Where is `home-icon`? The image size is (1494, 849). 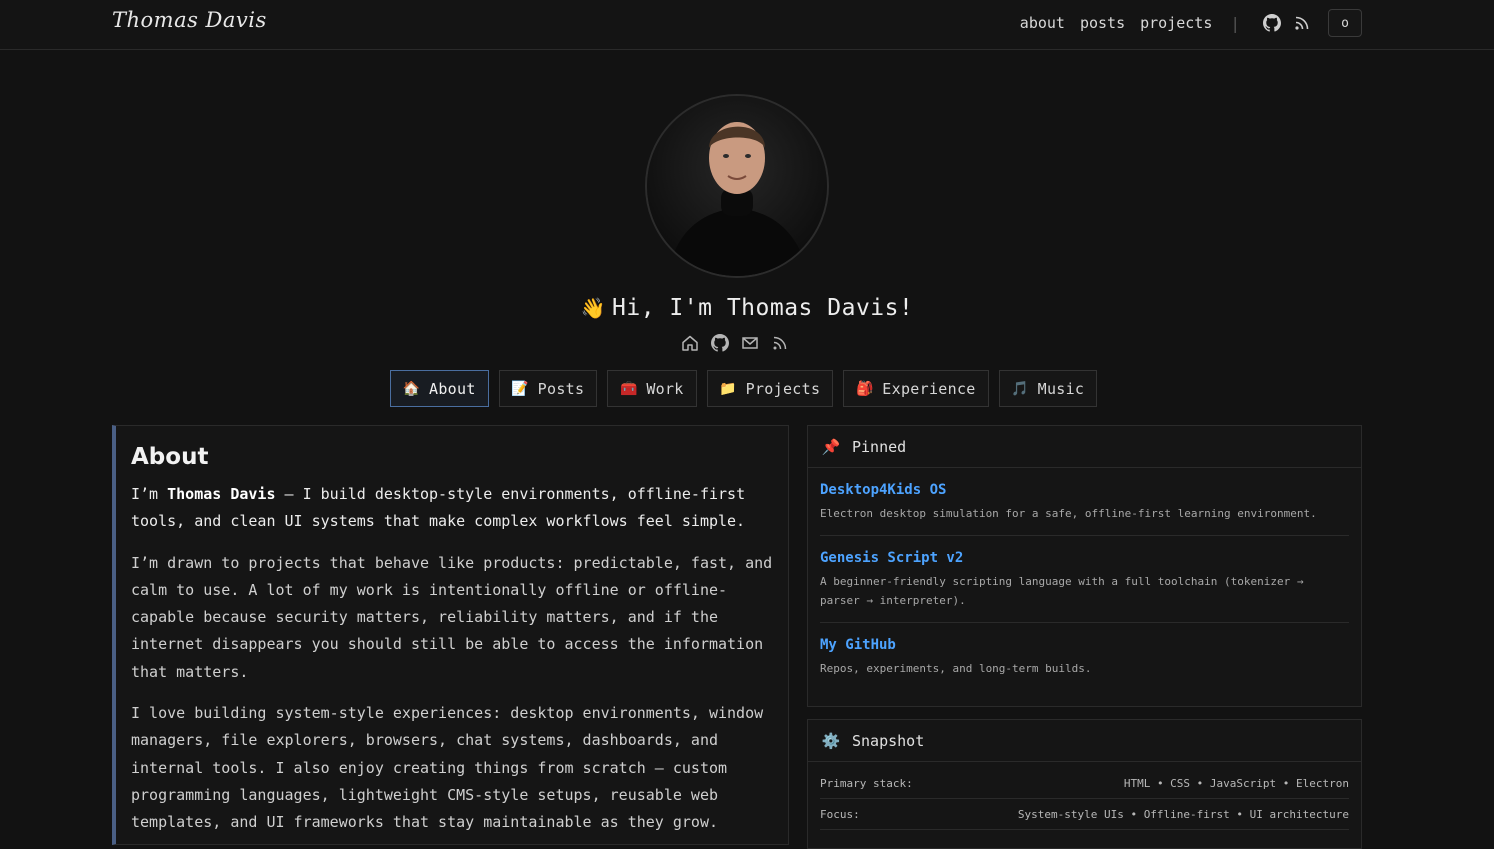 home-icon is located at coordinates (690, 343).